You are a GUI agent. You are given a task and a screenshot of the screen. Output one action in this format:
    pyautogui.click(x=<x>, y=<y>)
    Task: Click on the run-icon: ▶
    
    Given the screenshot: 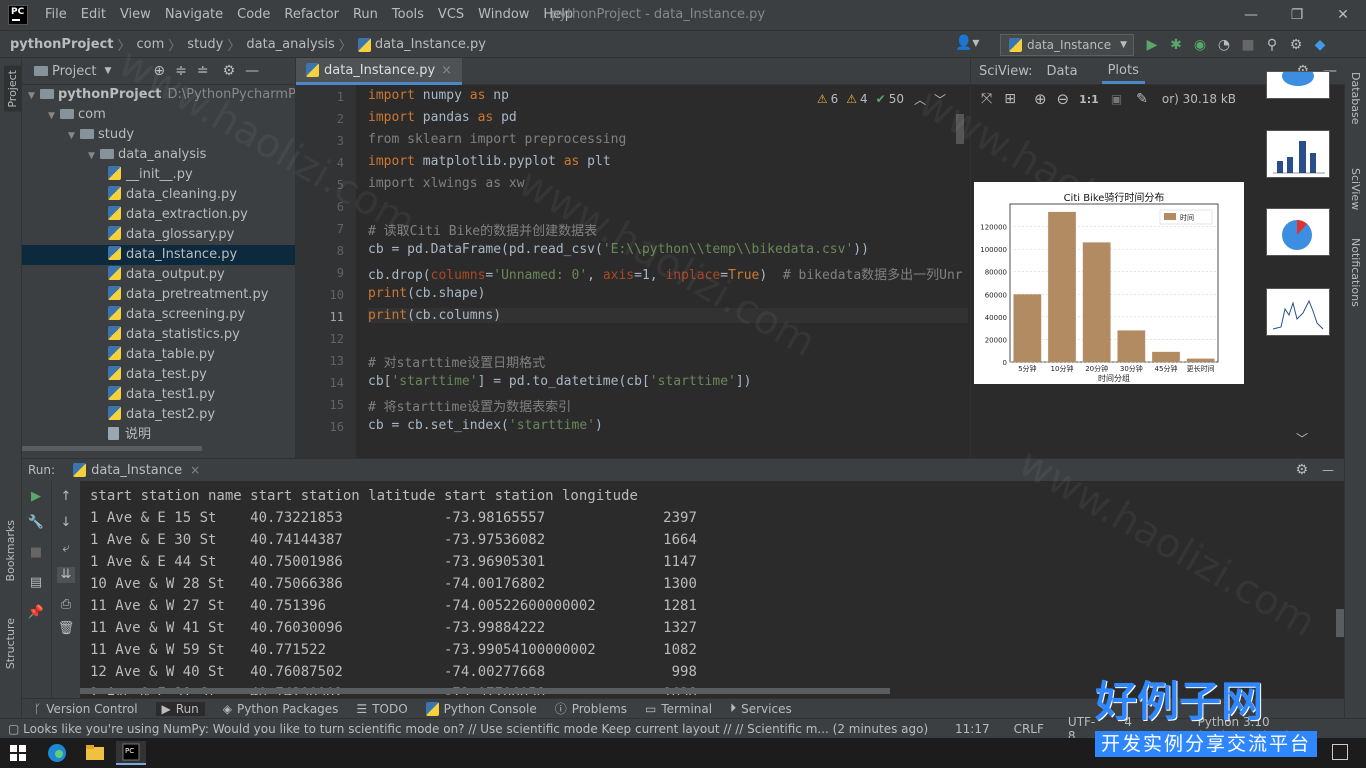 What is the action you would take?
    pyautogui.click(x=1152, y=45)
    